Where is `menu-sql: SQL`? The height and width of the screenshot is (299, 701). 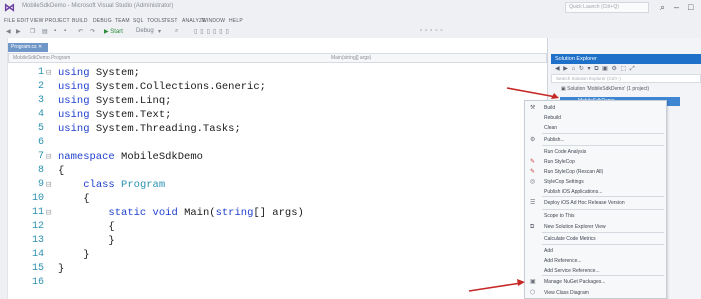
menu-sql: SQL is located at coordinates (138, 21).